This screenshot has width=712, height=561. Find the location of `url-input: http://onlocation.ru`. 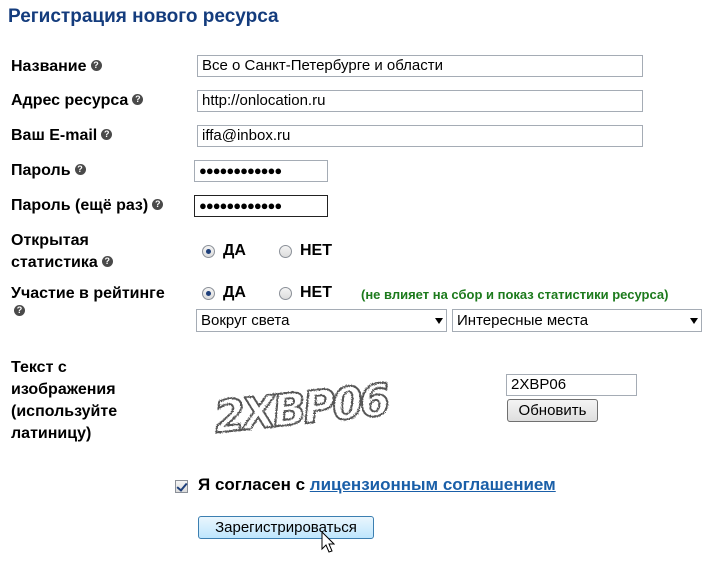

url-input: http://onlocation.ru is located at coordinates (420, 101).